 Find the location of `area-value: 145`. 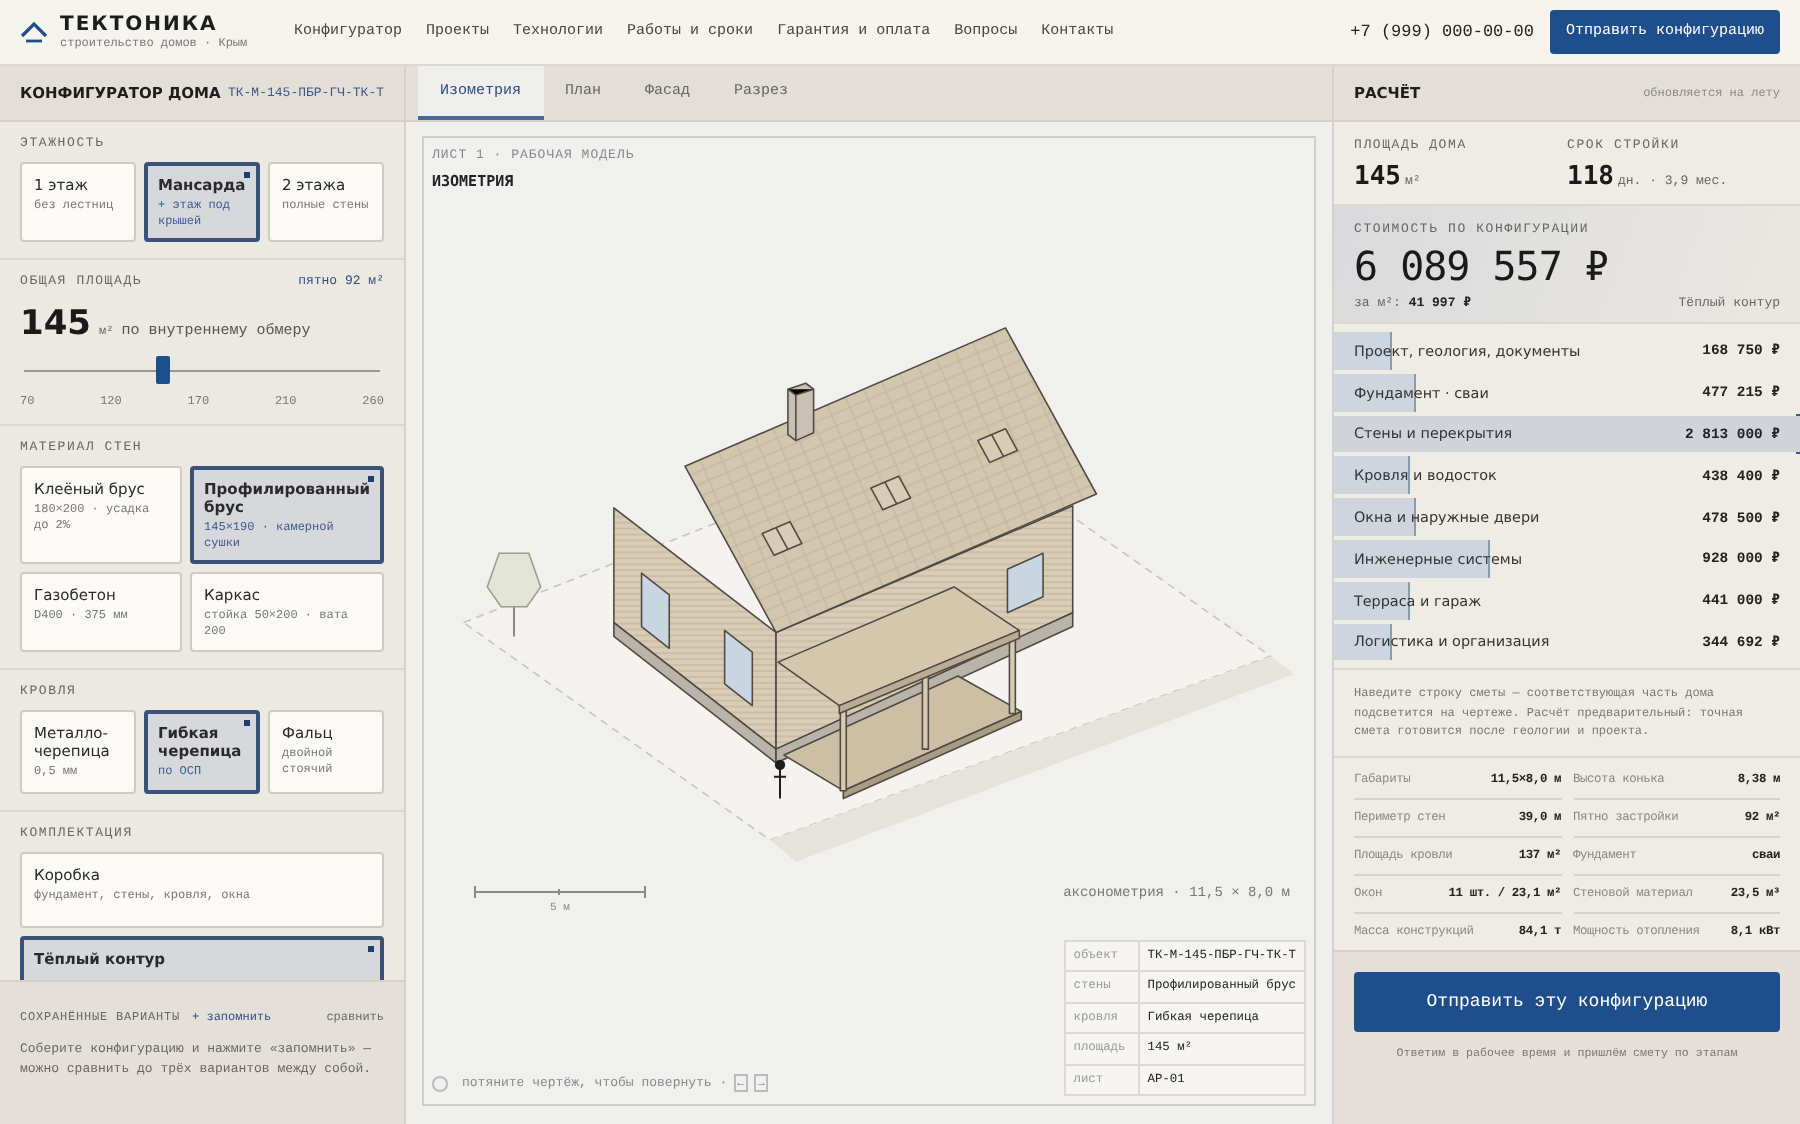

area-value: 145 is located at coordinates (55, 324).